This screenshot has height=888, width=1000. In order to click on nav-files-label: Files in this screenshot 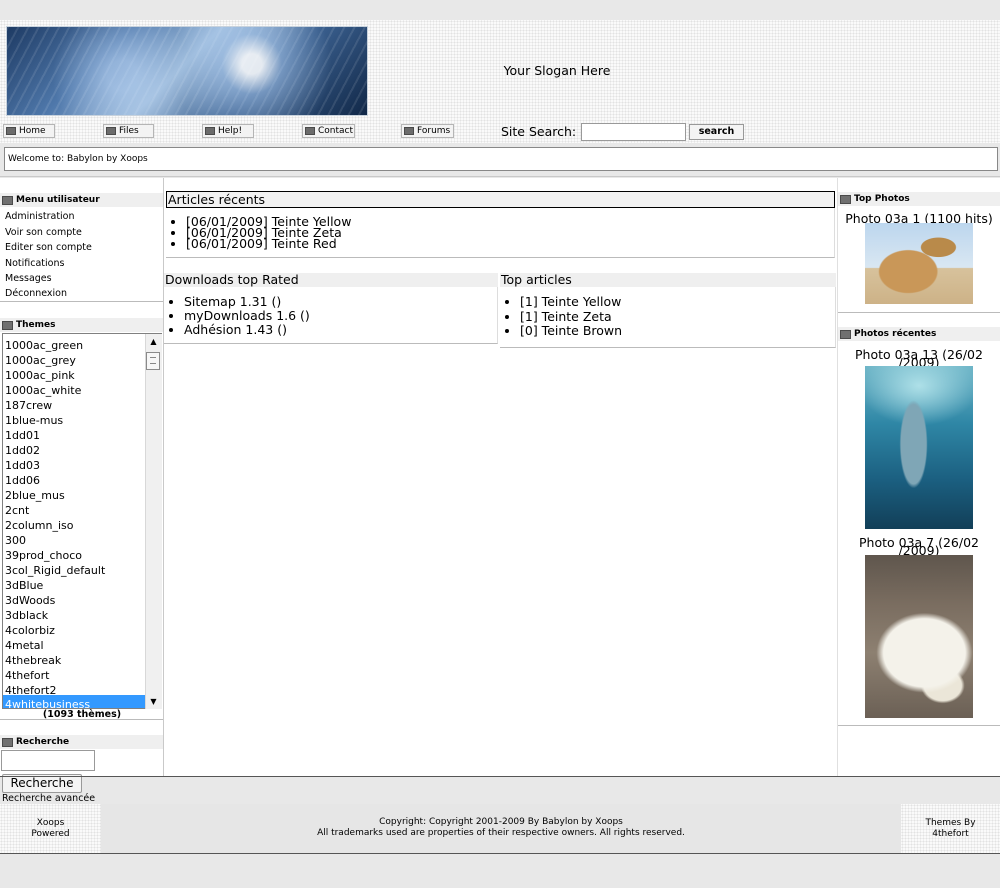, I will do `click(129, 131)`.